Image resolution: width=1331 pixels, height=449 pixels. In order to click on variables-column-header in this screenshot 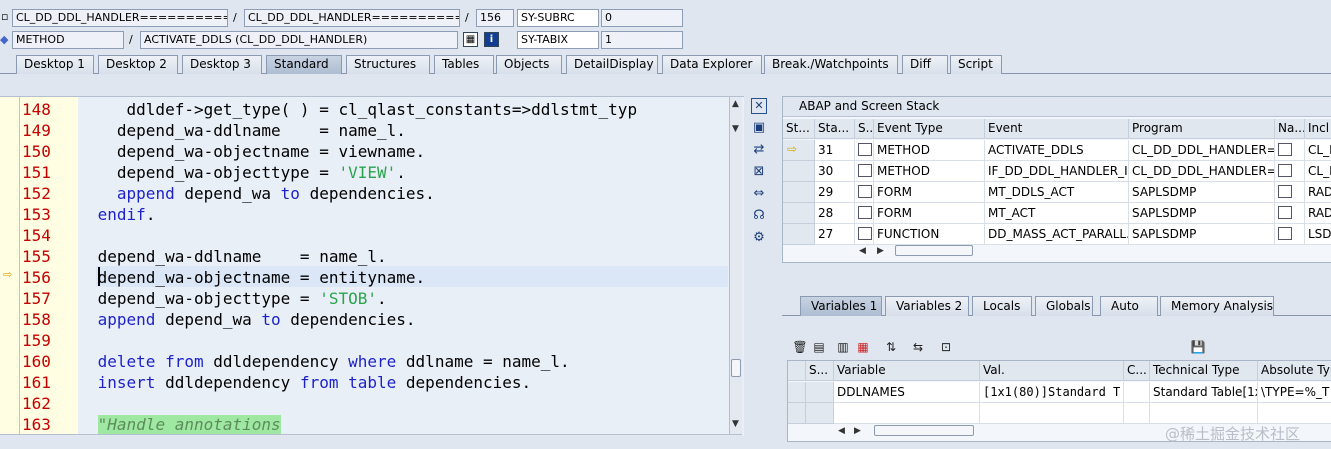, I will do `click(797, 371)`.